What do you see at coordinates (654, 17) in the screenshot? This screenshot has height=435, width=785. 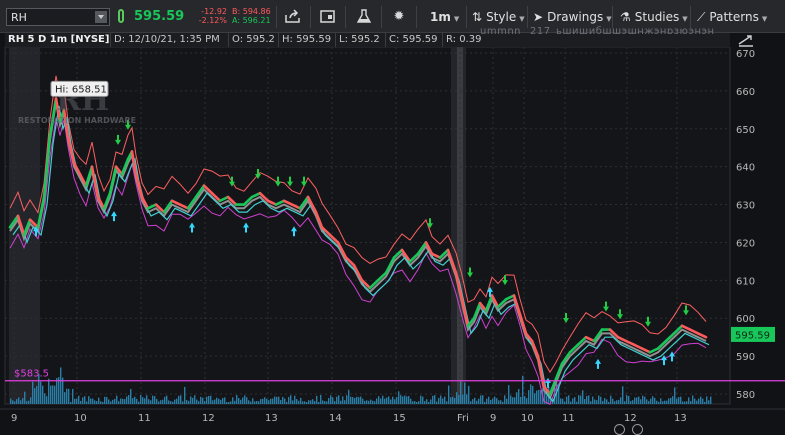 I see `studies-button: ⚗ Studies ▼` at bounding box center [654, 17].